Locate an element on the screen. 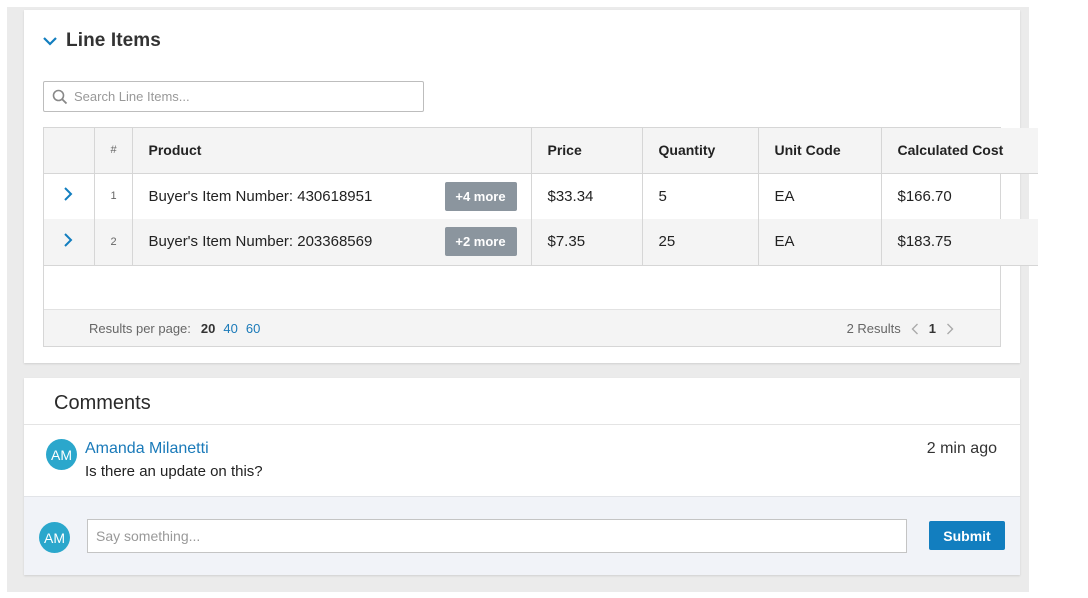 The height and width of the screenshot is (598, 1088). product-cell: Buyer's Item Number: 430618951 +4 more is located at coordinates (332, 196).